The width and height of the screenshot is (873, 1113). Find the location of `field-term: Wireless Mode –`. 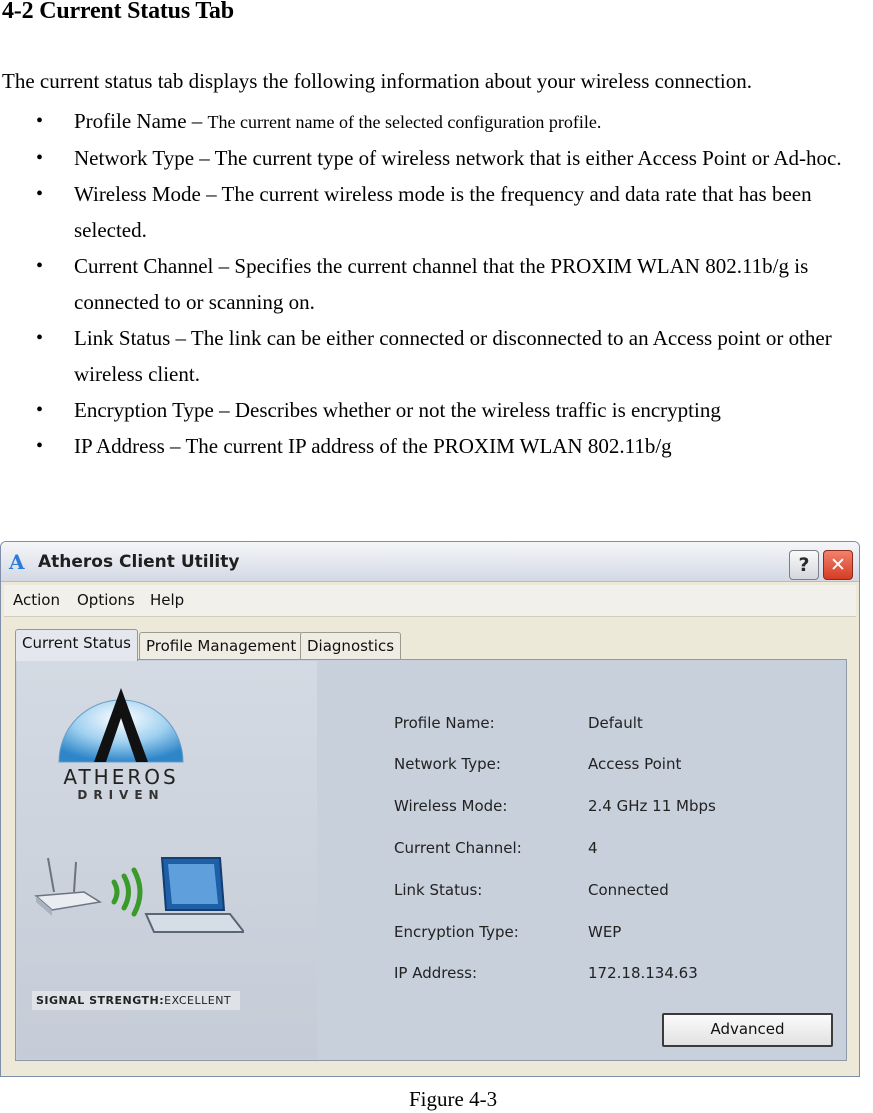

field-term: Wireless Mode – is located at coordinates (148, 194).